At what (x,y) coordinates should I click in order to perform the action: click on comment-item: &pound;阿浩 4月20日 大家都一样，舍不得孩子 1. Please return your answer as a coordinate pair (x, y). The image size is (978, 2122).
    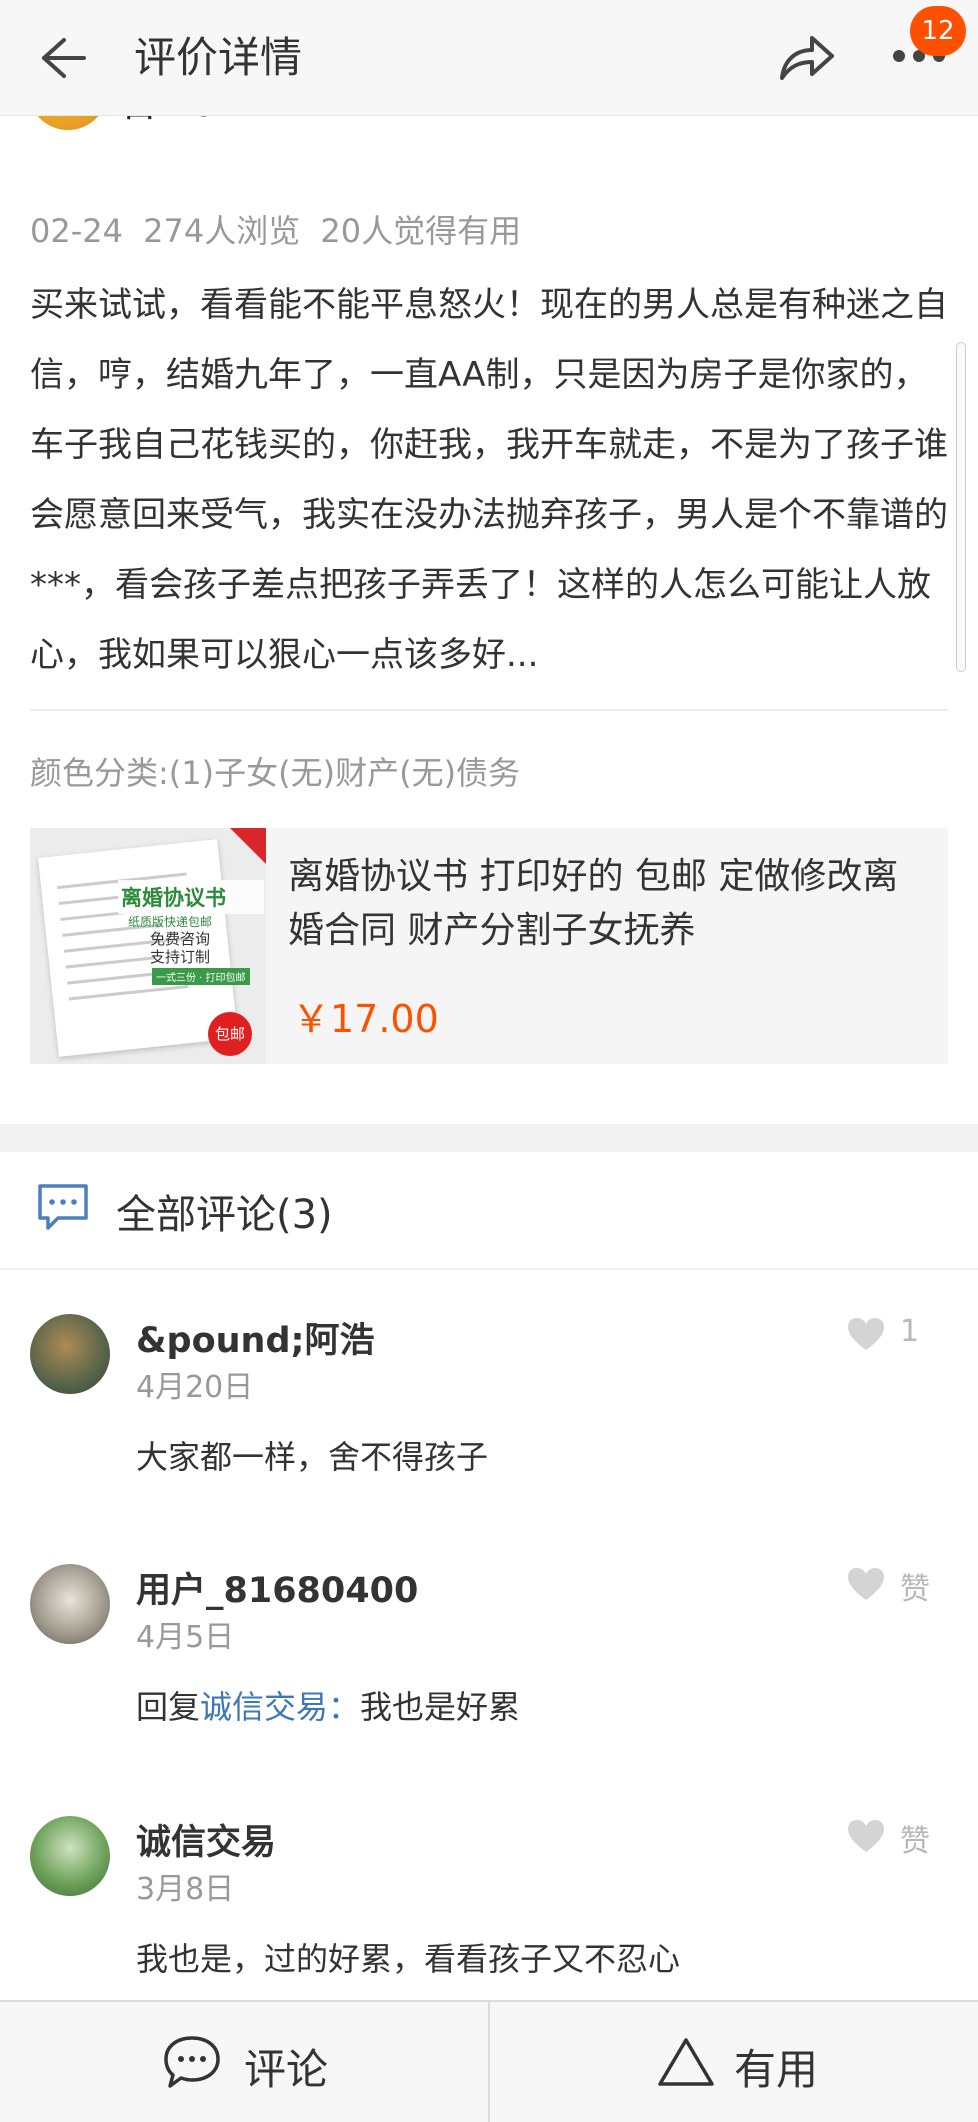
    Looking at the image, I should click on (489, 1439).